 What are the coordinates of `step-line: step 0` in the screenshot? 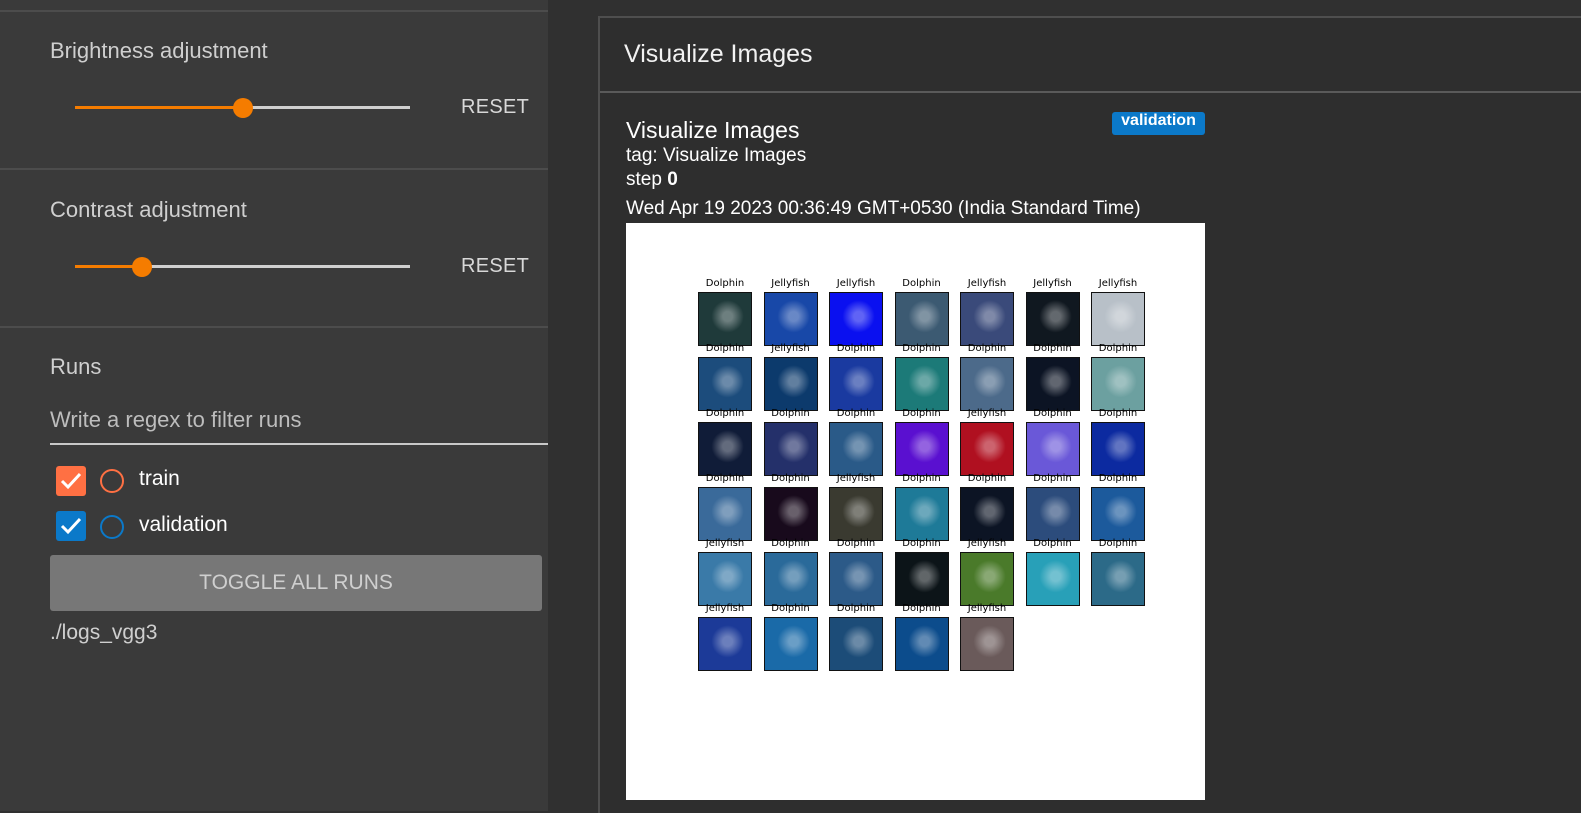 It's located at (652, 180).